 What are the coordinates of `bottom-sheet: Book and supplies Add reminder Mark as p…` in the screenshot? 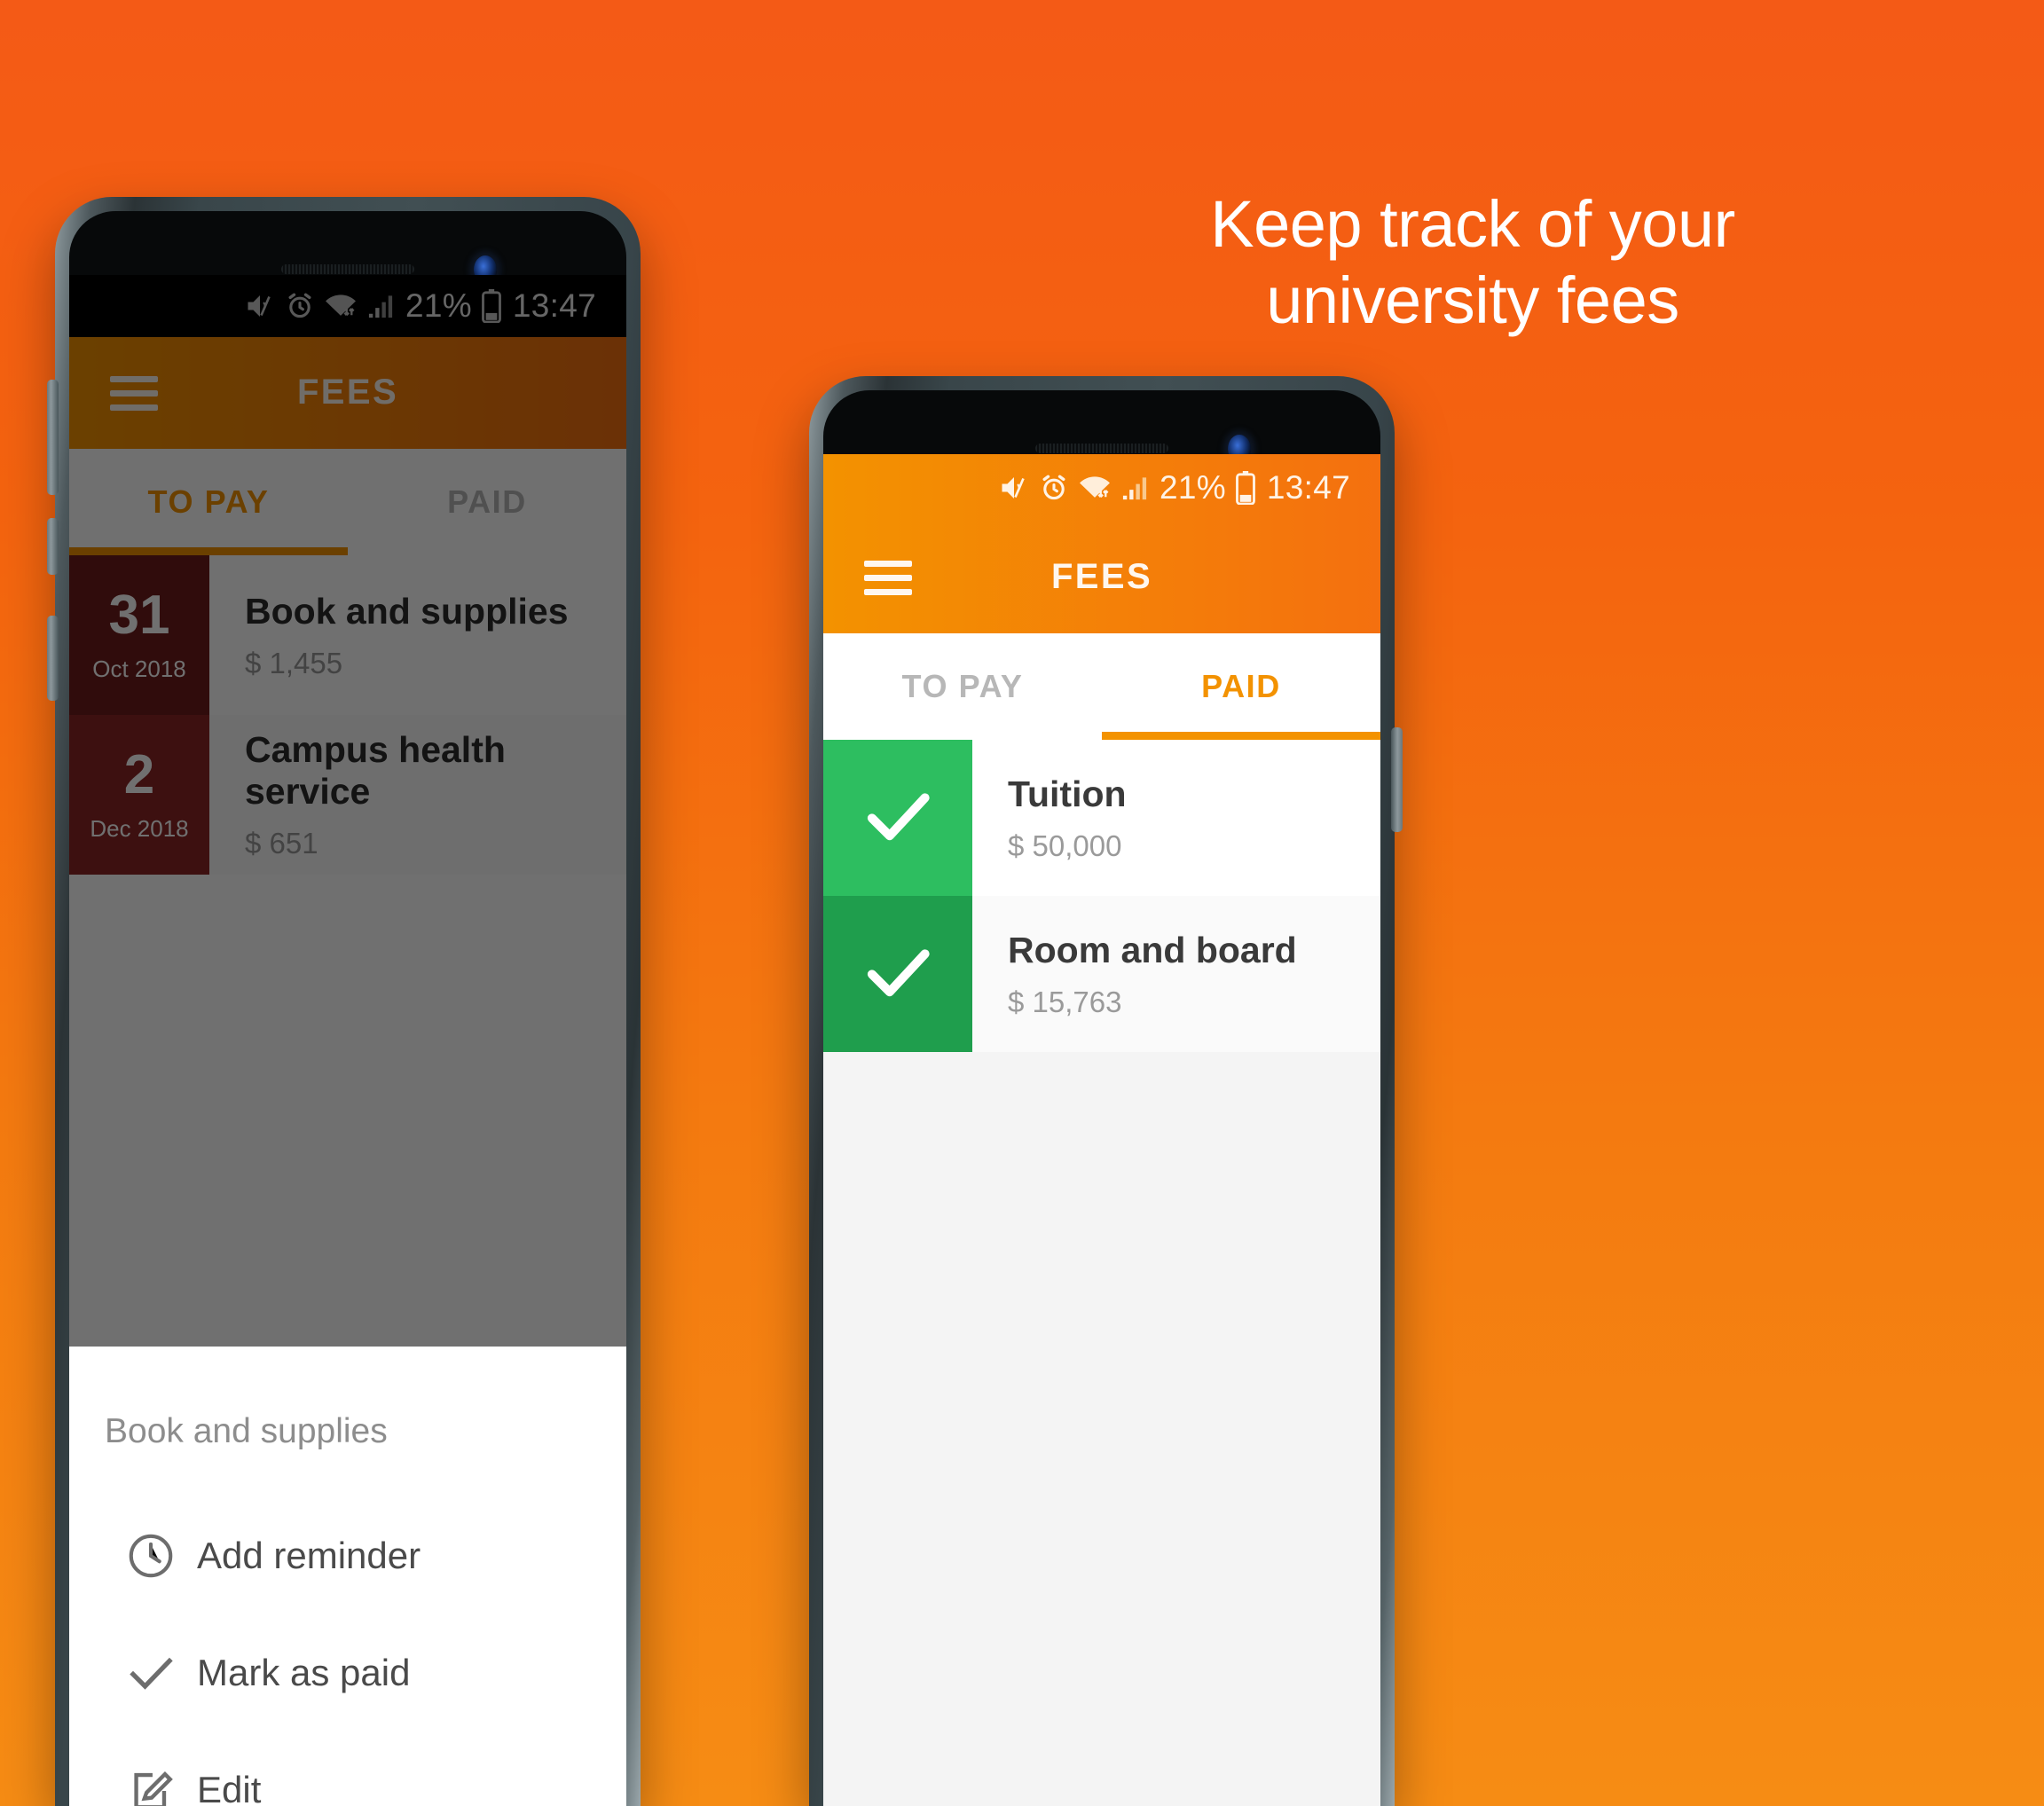 It's located at (347, 1576).